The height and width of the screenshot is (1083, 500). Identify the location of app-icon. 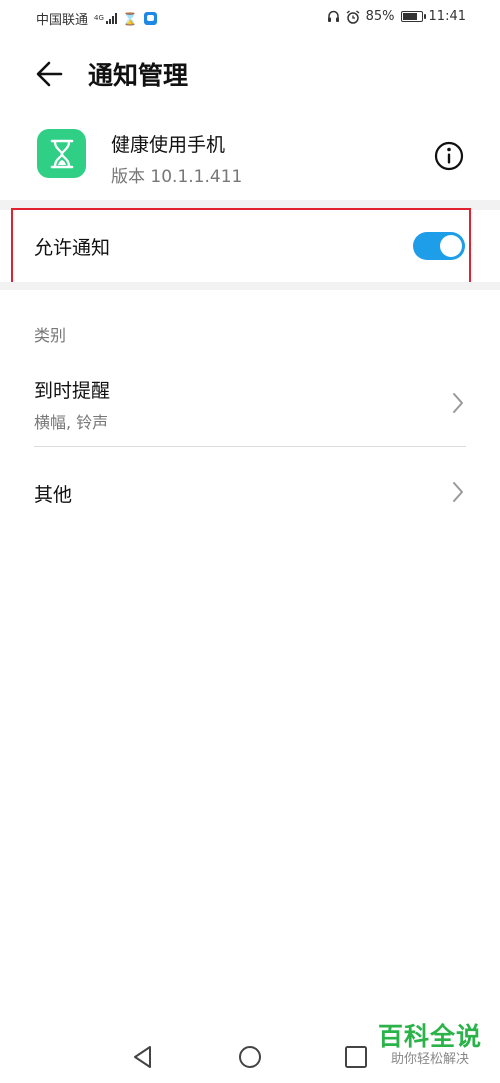
(61, 153).